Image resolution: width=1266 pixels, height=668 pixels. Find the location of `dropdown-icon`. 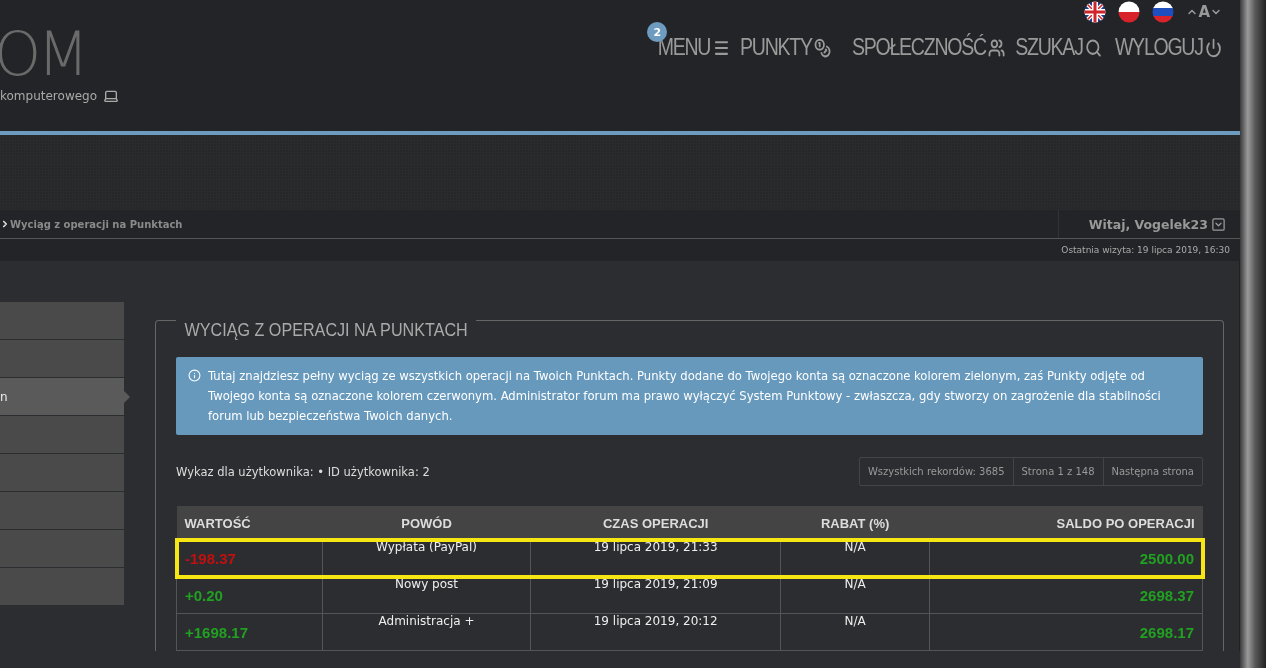

dropdown-icon is located at coordinates (1218, 224).